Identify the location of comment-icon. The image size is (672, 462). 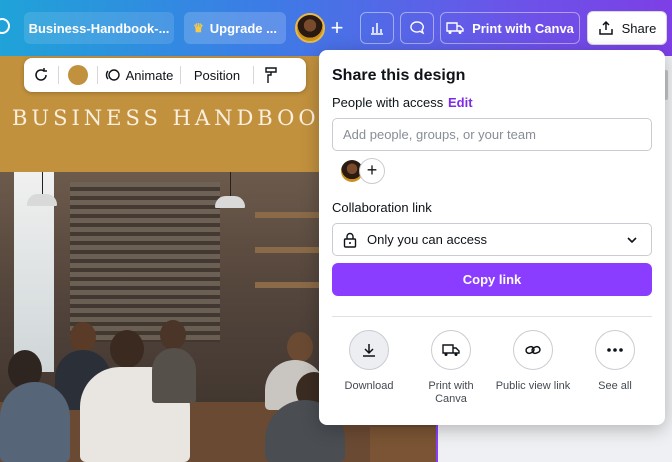
(417, 28).